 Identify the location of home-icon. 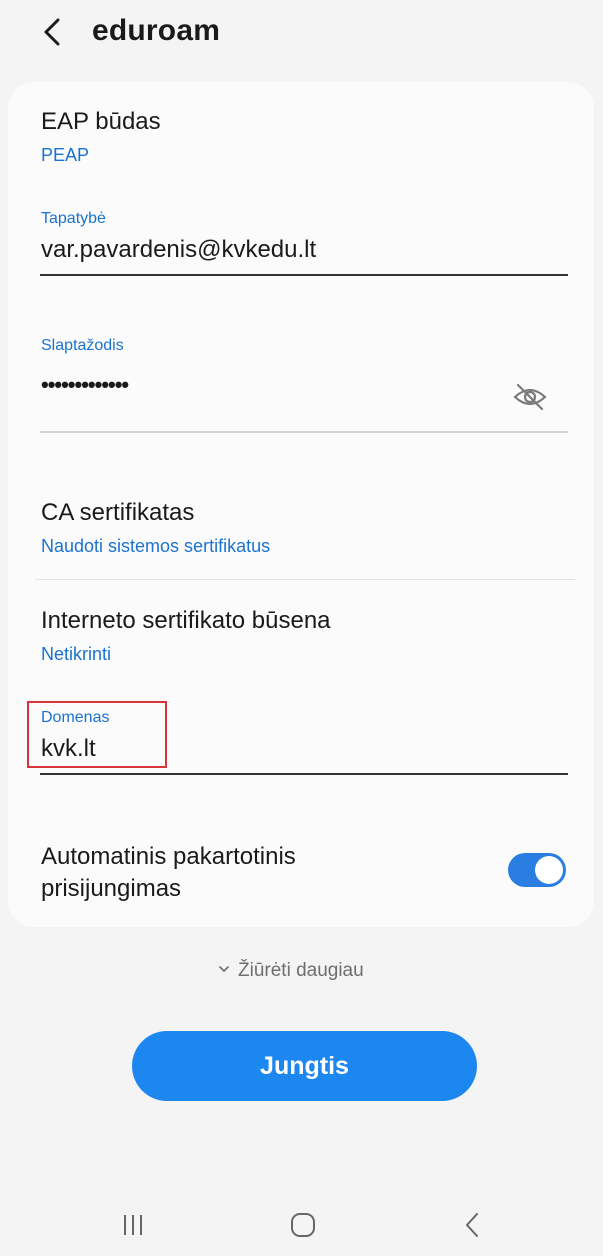
(303, 1225).